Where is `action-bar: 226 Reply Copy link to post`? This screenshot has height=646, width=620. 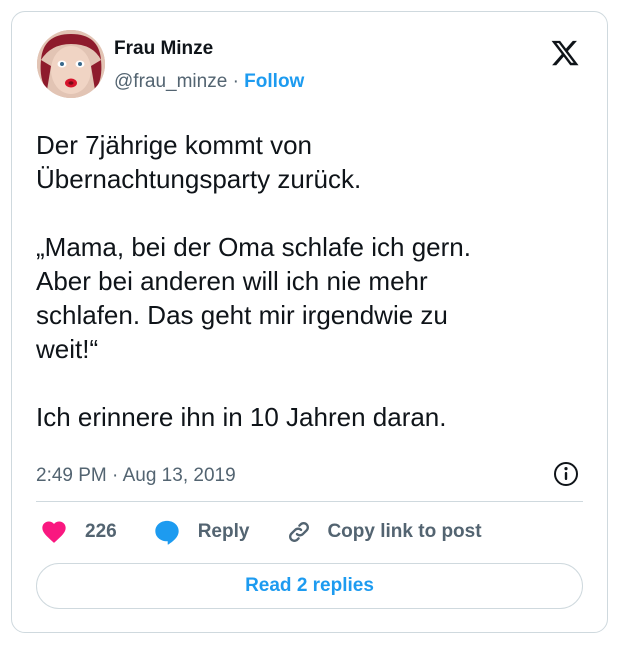
action-bar: 226 Reply Copy link to post is located at coordinates (259, 532).